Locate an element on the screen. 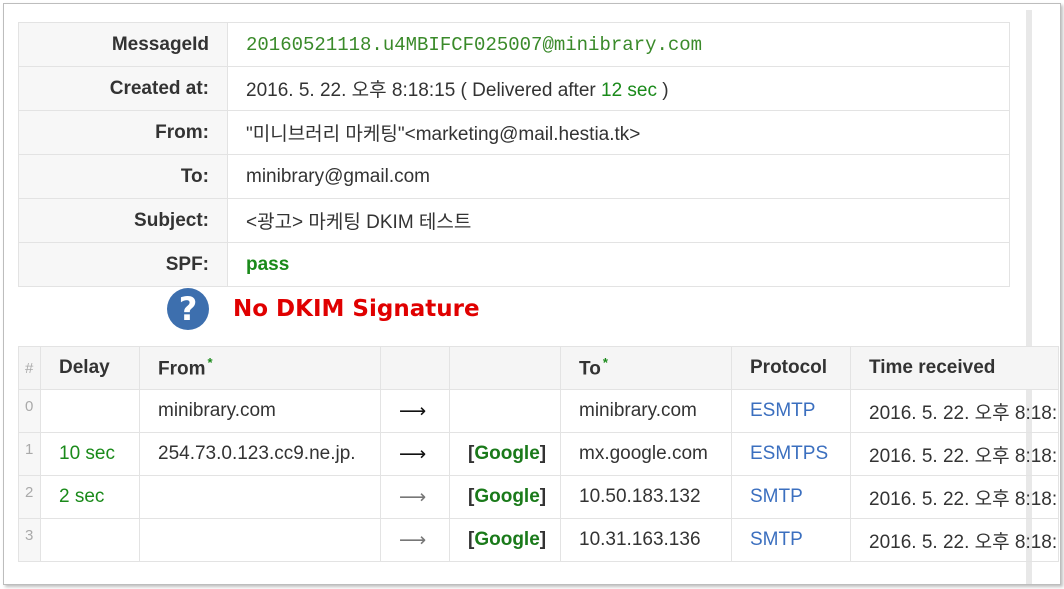 This screenshot has width=1064, height=589. column-header-from: From * is located at coordinates (260, 368).